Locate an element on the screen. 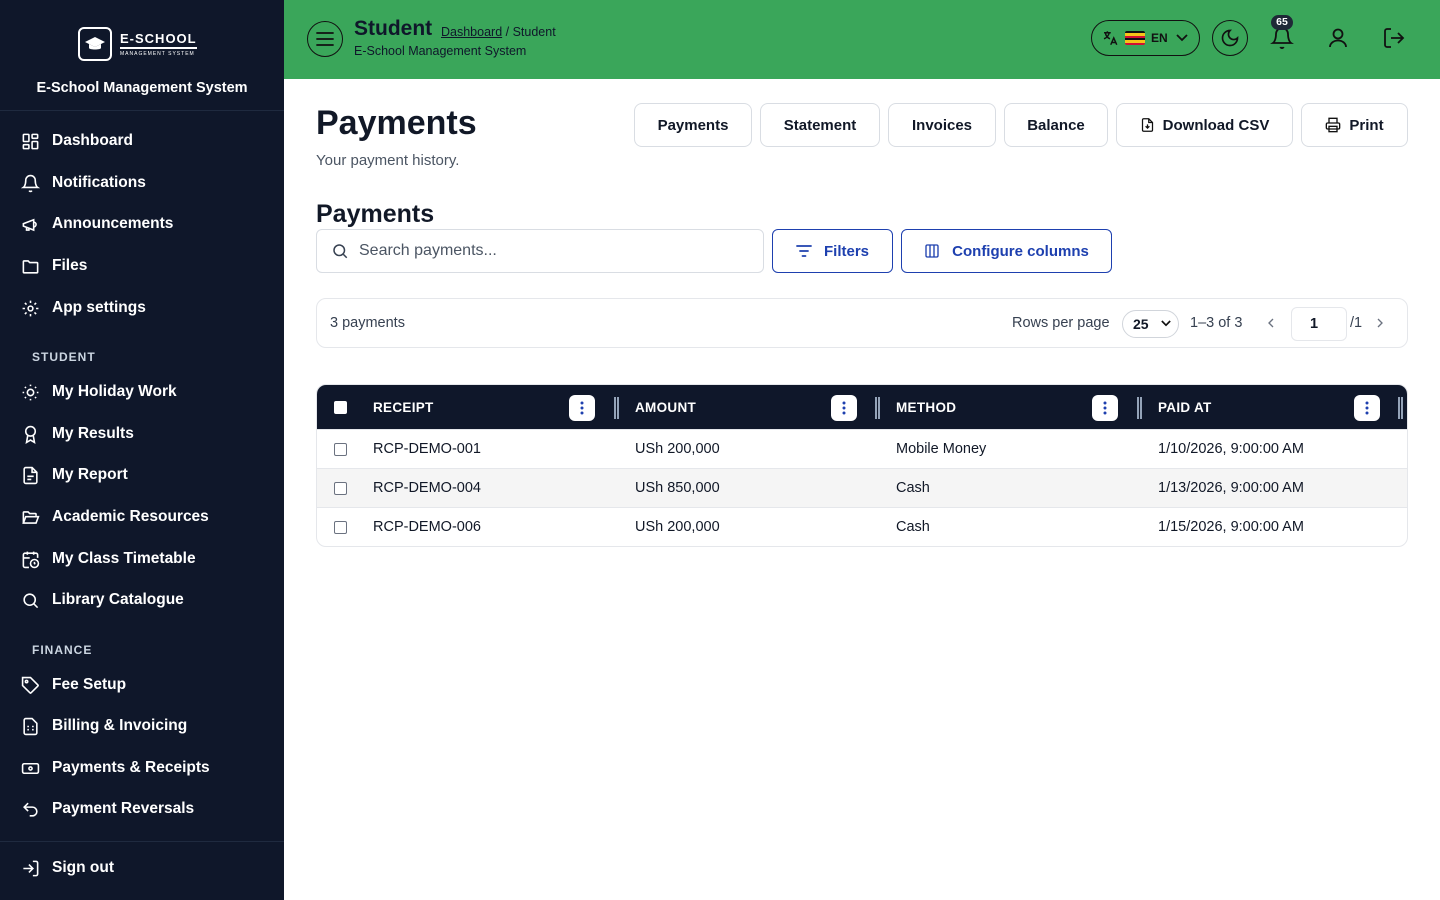  statement-button-label: Statement is located at coordinates (820, 125).